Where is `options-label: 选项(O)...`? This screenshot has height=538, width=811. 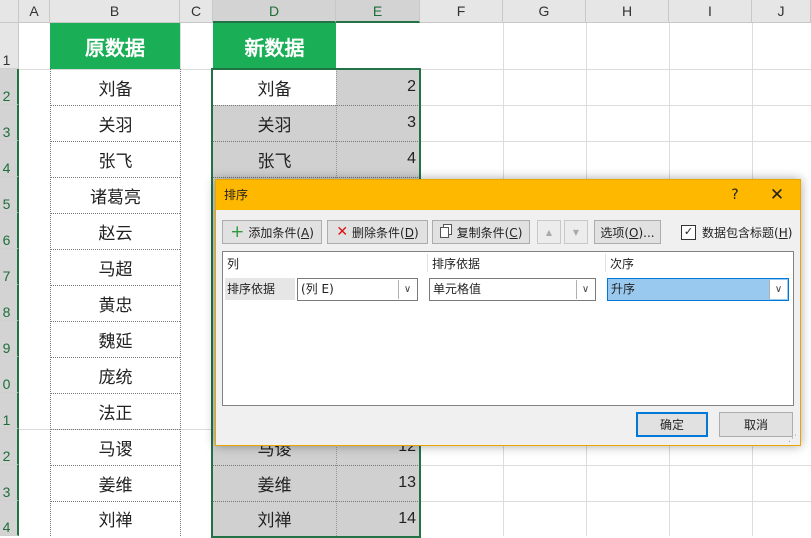
options-label: 选项(O)... is located at coordinates (627, 232).